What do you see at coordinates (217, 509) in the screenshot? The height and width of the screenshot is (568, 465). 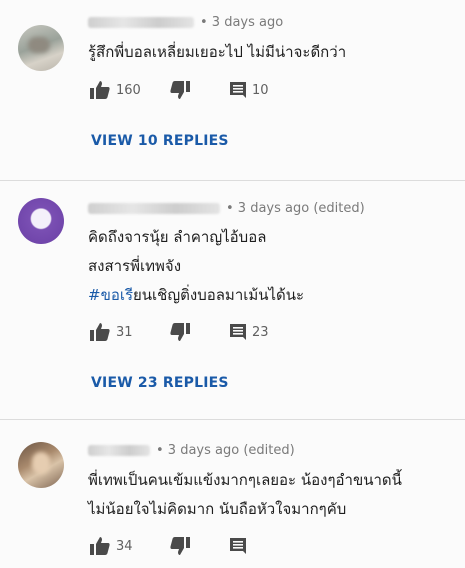 I see `comment-line: ไม่น้อยใจไม่คิดมาก นับถือหัวใจมากๆคับ` at bounding box center [217, 509].